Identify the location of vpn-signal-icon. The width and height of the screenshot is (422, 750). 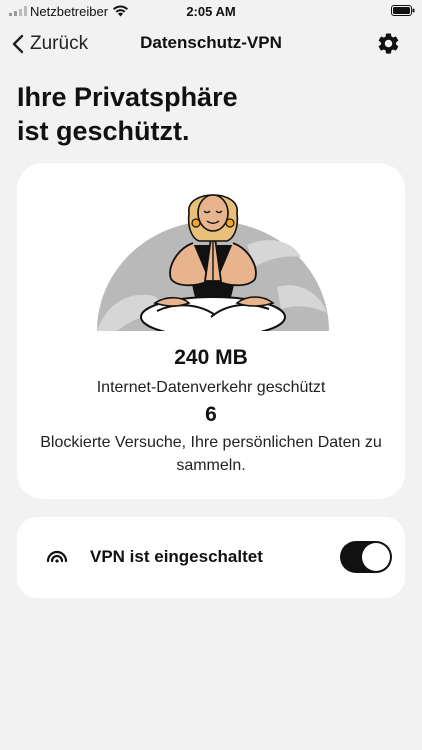
(57, 556).